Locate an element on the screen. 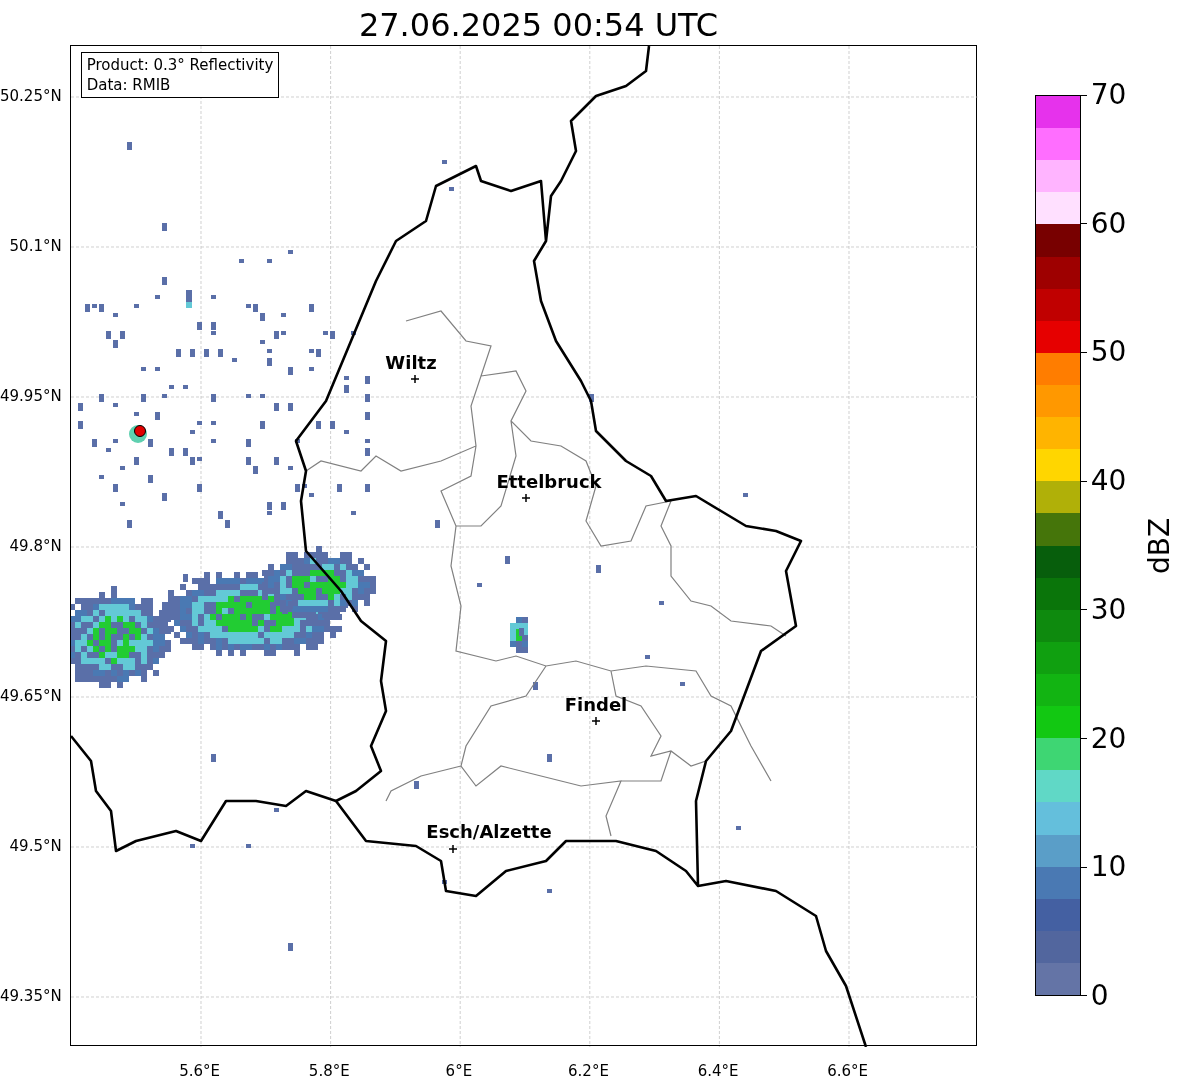 The width and height of the screenshot is (1184, 1081). city-label: Ettelbruck is located at coordinates (549, 481).